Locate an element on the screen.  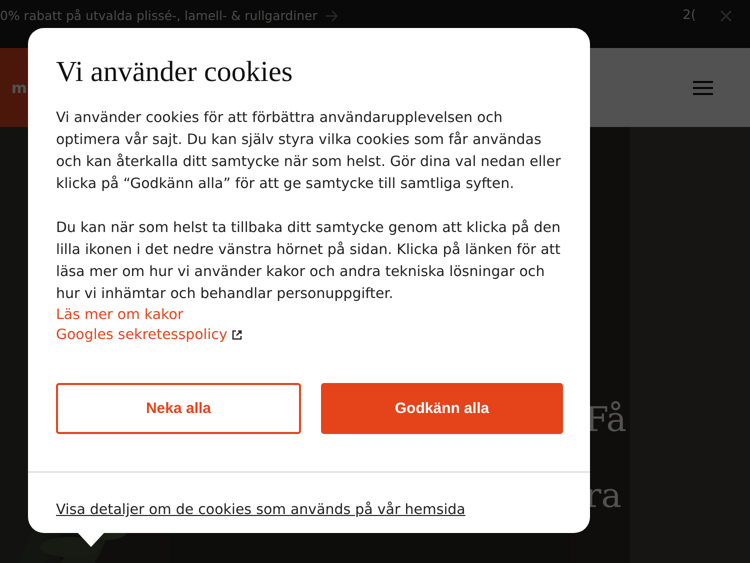
dialog-paragraph: Vi använder cookies för att förbättra användarupplevelsen och optimera vår sajt. Du kan själv styra vilka cookies som får användas och kan återkalla ditt samtycke när som helst. Gör dina val nedan eller klicka på “Godkänn alla” för att ge samtycke till samtliga syften. is located at coordinates (309, 151).